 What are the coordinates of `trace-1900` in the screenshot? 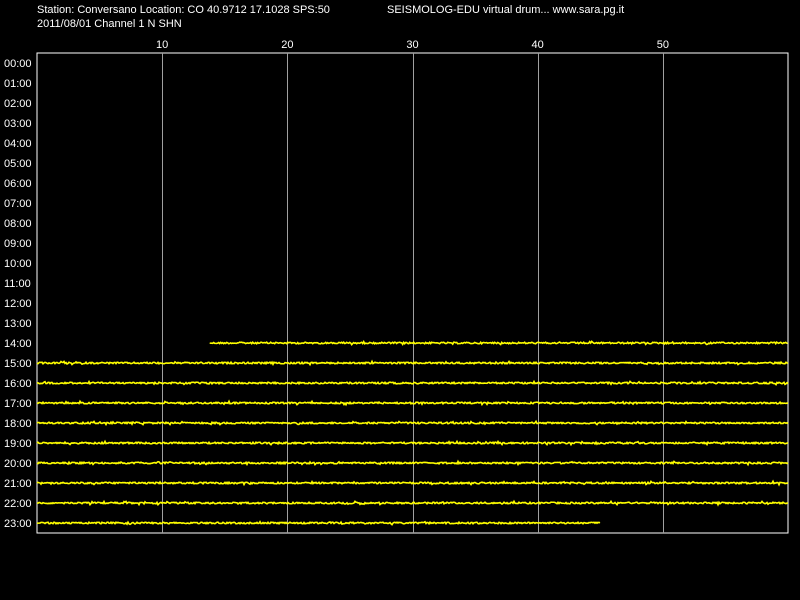 It's located at (412, 443).